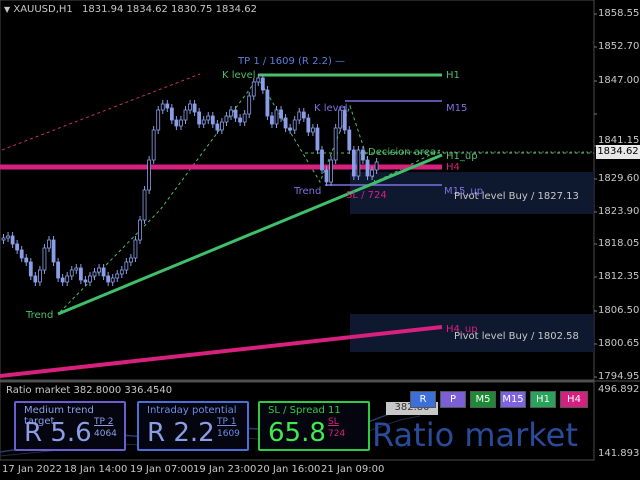 The width and height of the screenshot is (640, 480). What do you see at coordinates (96, 469) in the screenshot?
I see `time-axis-tick: 18 Jan 14:00` at bounding box center [96, 469].